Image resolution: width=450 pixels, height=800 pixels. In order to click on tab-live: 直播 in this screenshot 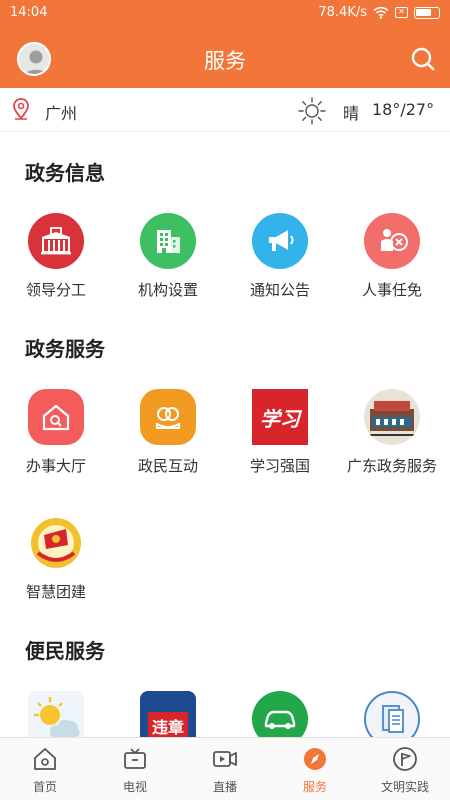, I will do `click(225, 769)`.